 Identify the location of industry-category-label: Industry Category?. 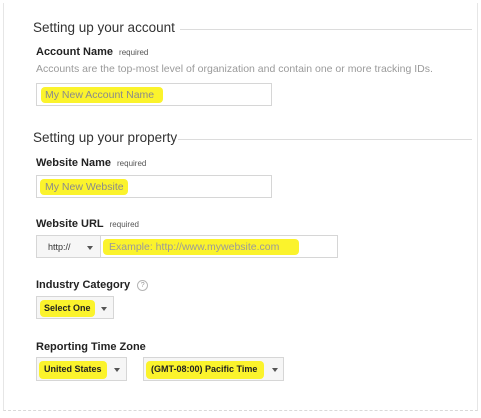
(92, 285).